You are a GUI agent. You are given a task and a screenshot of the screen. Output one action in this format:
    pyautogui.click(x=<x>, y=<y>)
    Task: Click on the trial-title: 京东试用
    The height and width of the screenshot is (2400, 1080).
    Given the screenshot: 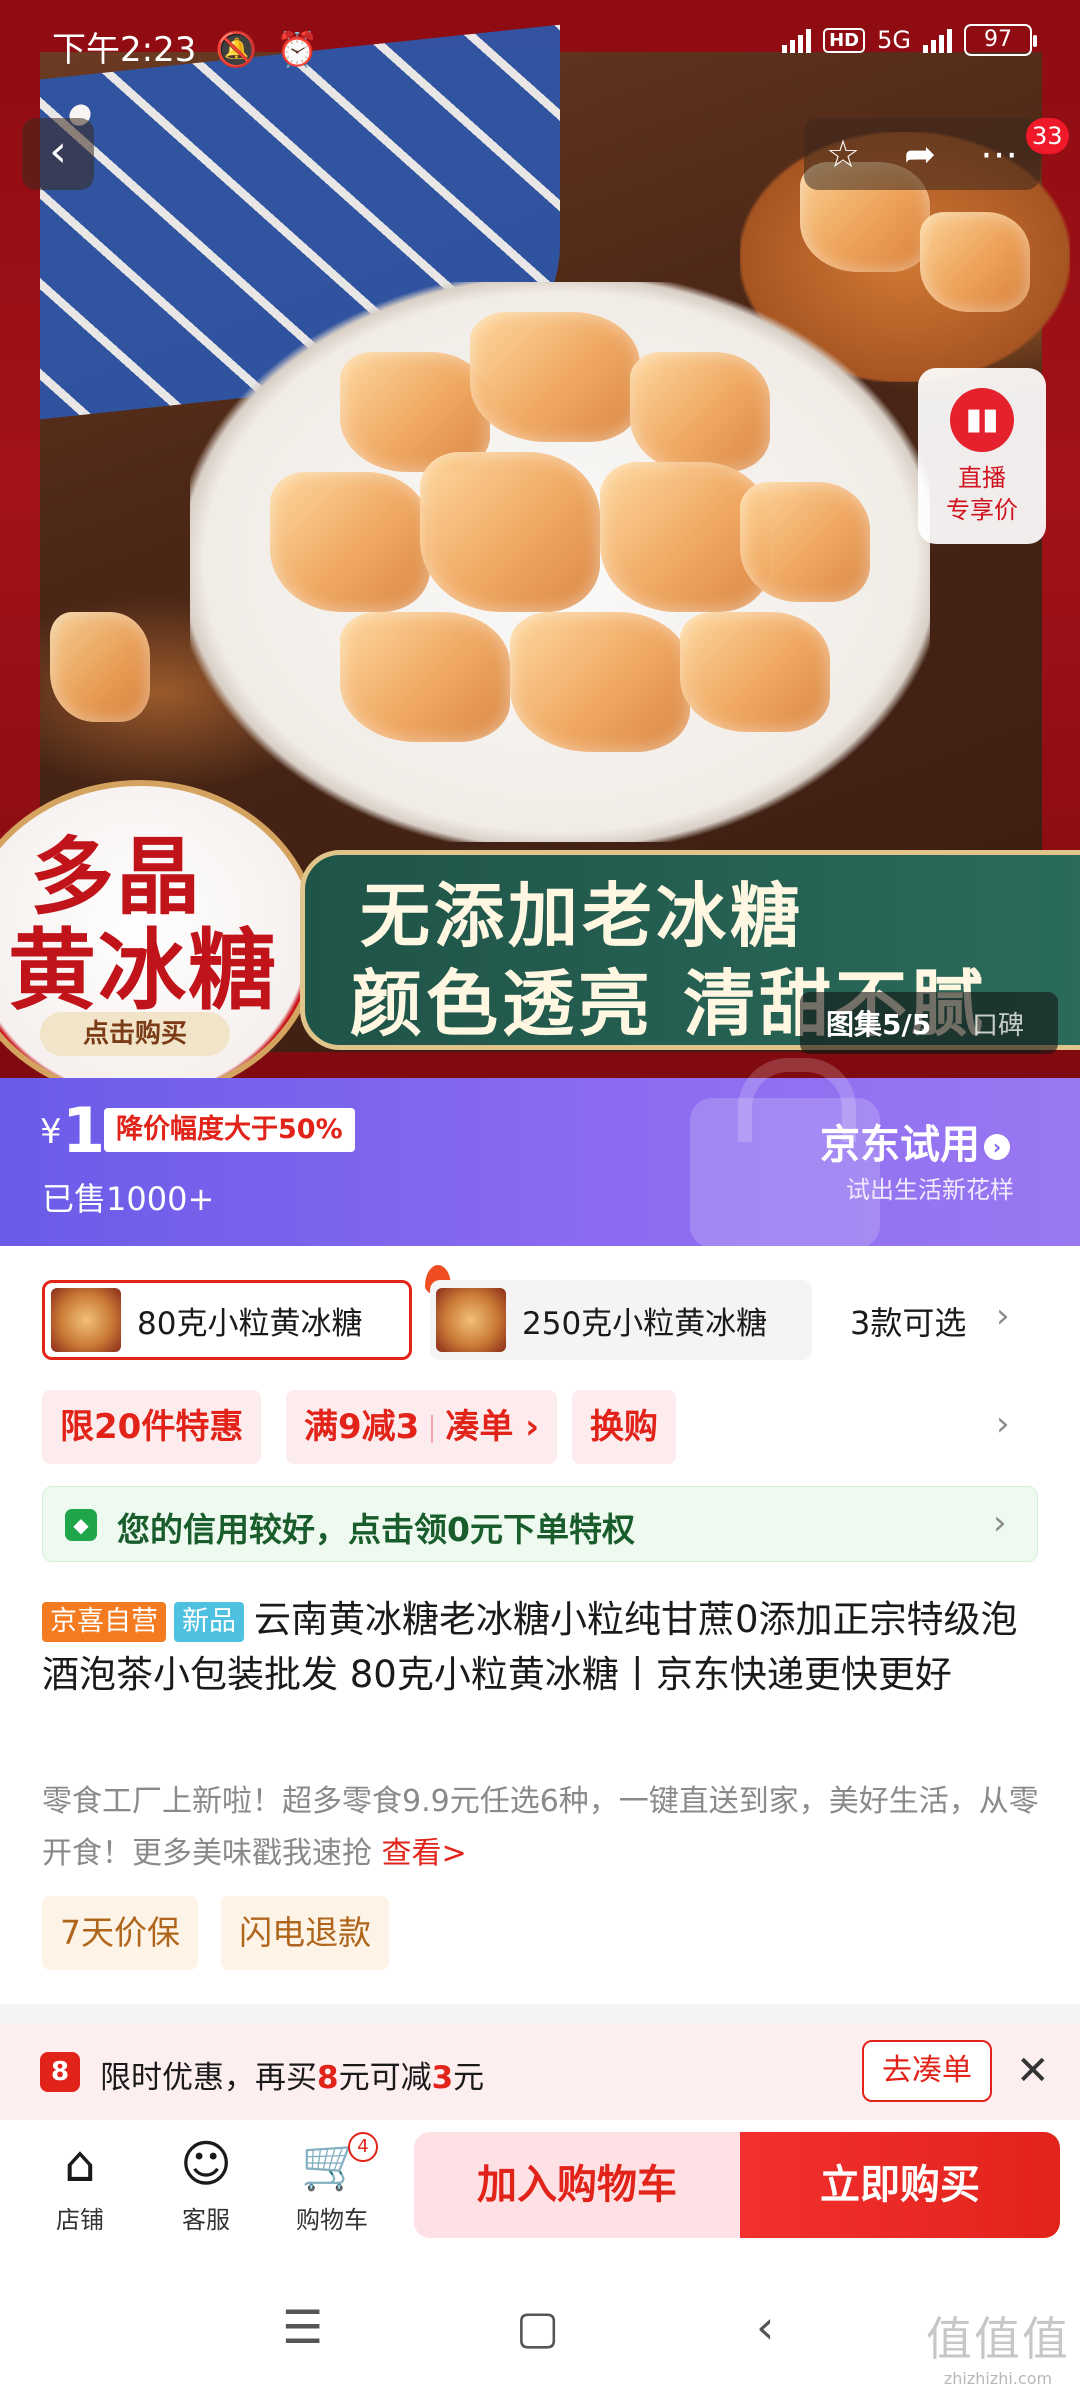 What is the action you would take?
    pyautogui.click(x=900, y=1145)
    